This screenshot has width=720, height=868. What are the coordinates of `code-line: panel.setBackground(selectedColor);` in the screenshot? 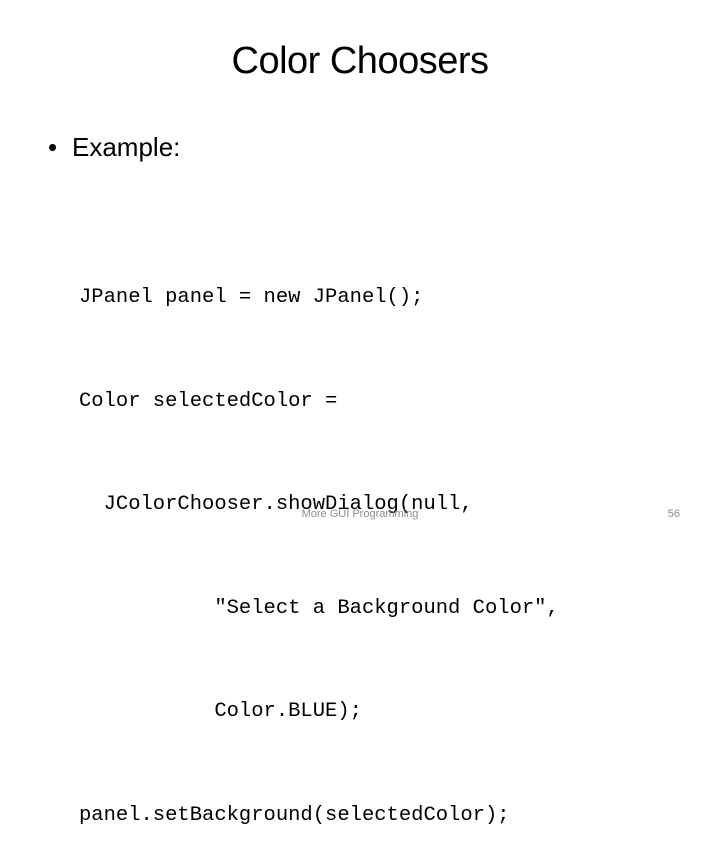 It's located at (294, 815).